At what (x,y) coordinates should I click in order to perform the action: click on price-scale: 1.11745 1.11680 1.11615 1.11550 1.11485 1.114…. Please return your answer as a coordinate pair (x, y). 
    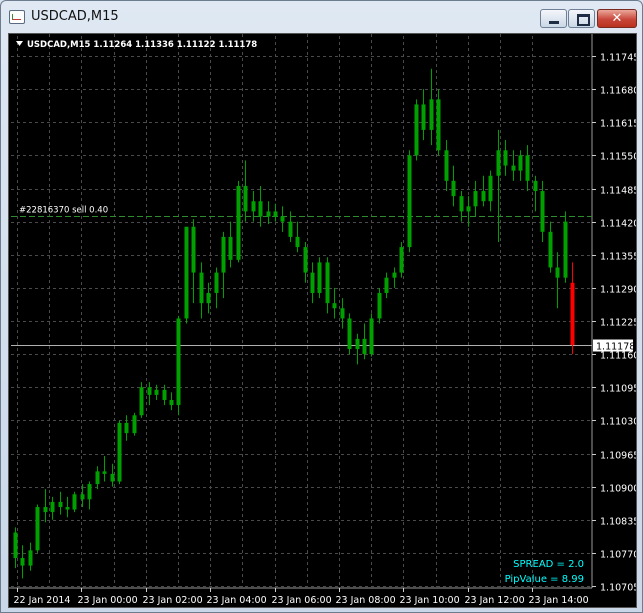
    Looking at the image, I should click on (614, 323).